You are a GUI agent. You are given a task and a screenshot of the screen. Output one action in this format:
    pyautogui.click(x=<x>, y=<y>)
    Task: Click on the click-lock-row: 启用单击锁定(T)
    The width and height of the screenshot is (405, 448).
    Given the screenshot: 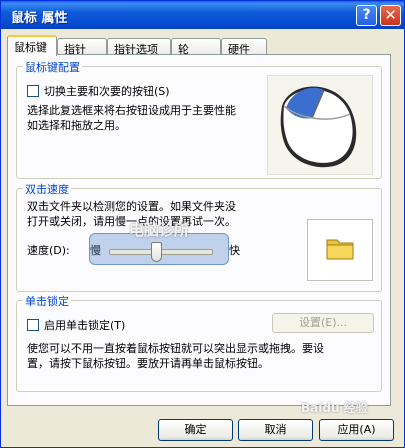 What is the action you would take?
    pyautogui.click(x=76, y=325)
    